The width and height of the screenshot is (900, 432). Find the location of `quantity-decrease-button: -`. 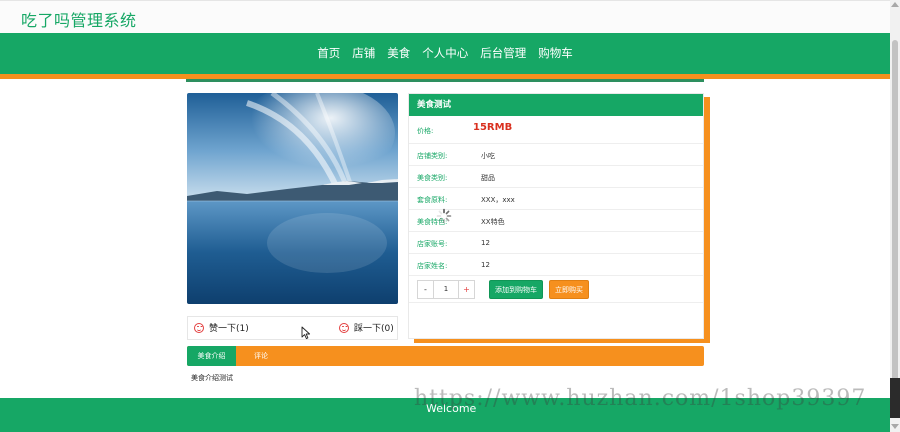

quantity-decrease-button: - is located at coordinates (426, 289).